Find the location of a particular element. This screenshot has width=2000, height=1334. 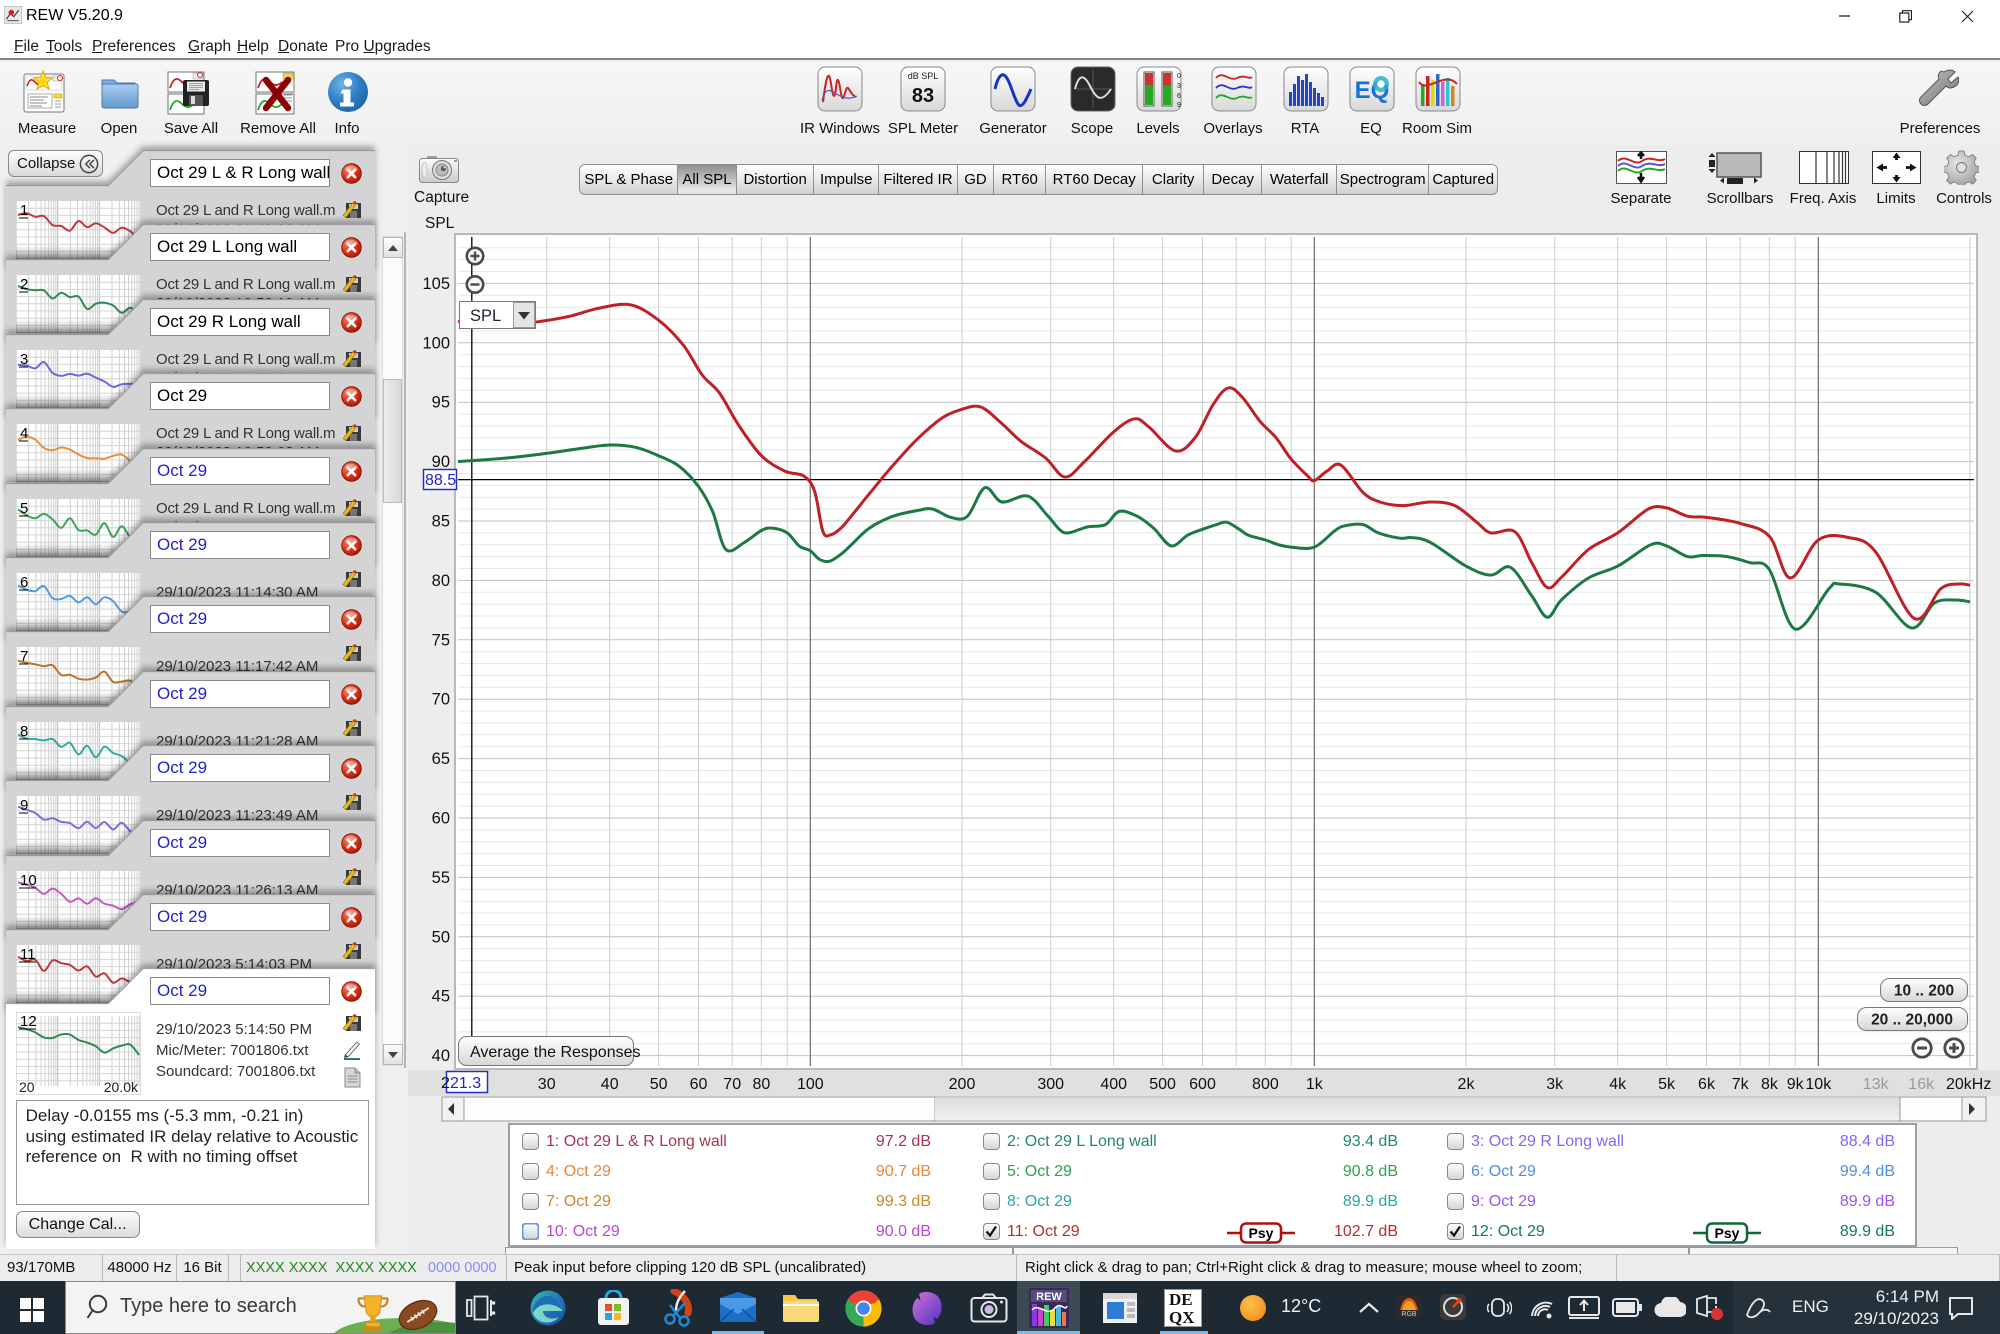

svg-text: 95 is located at coordinates (441, 403).